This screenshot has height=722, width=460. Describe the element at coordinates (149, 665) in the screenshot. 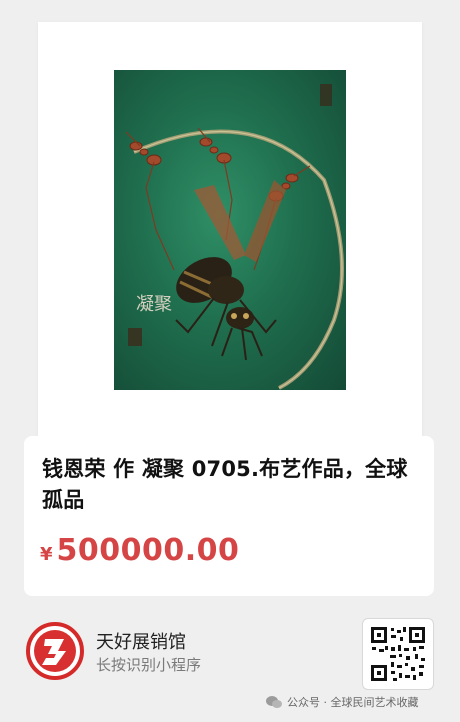

I see `miniprogram-hint: 长按识别小程序` at that location.